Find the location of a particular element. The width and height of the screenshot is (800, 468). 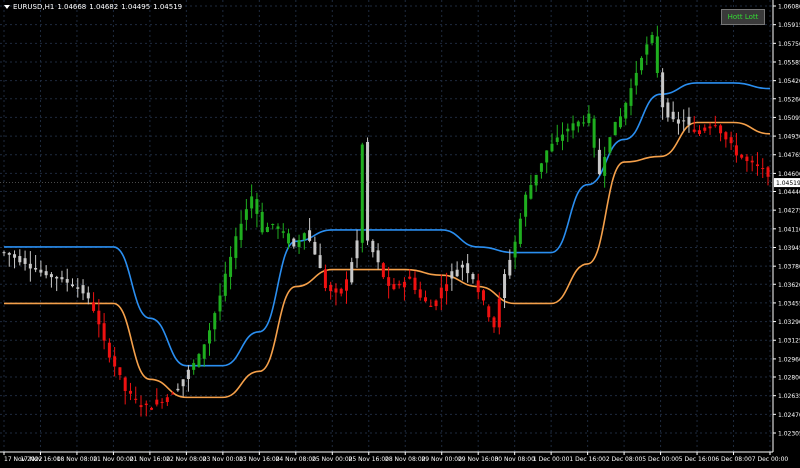

time-tick-label: 23 Nov 00:00 is located at coordinates (223, 459).